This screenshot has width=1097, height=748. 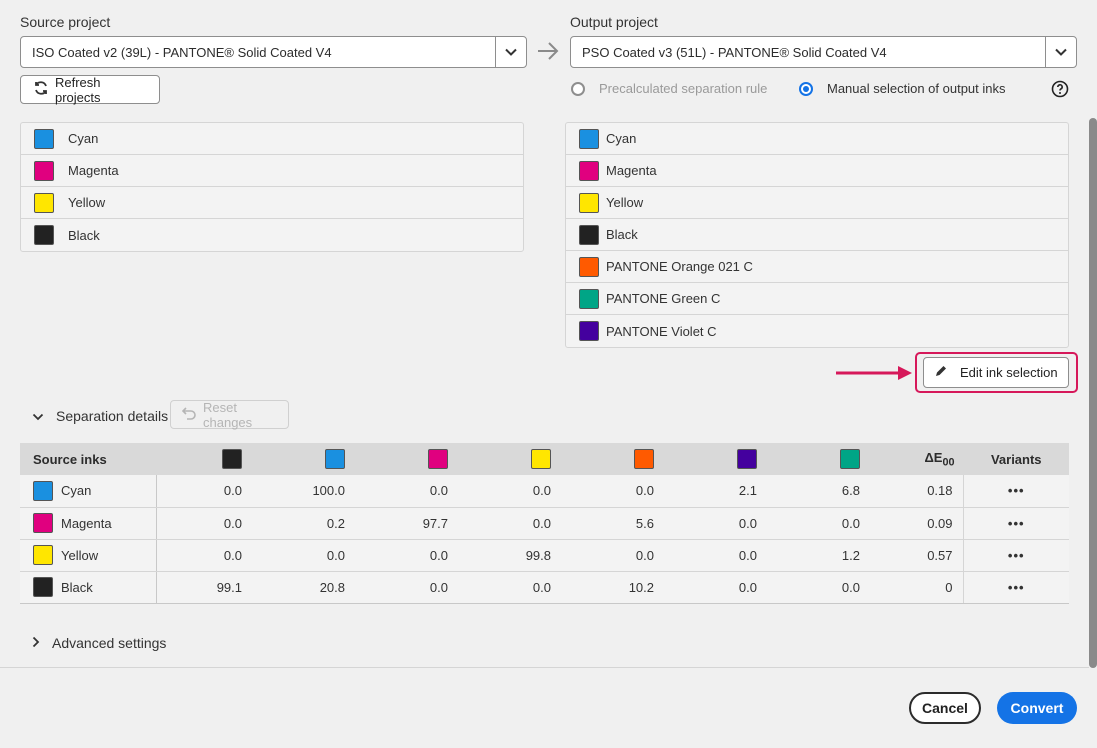 I want to click on reset-changes-label: Reset changes, so click(x=228, y=414).